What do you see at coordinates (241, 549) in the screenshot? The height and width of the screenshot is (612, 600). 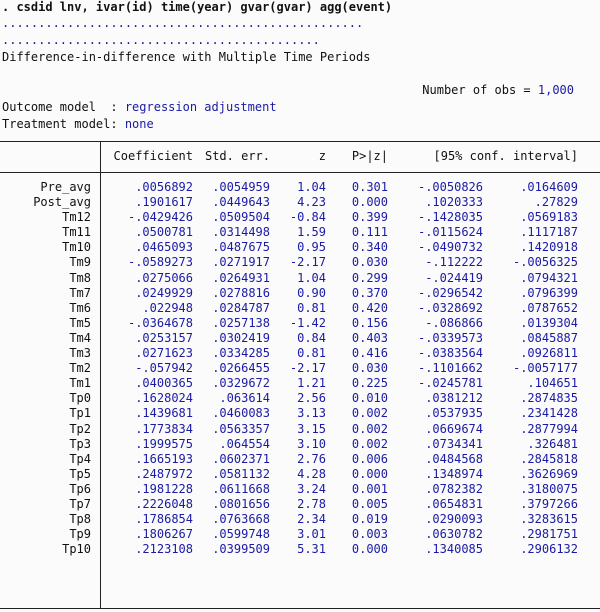 I see `std-err-cell: .0399509` at bounding box center [241, 549].